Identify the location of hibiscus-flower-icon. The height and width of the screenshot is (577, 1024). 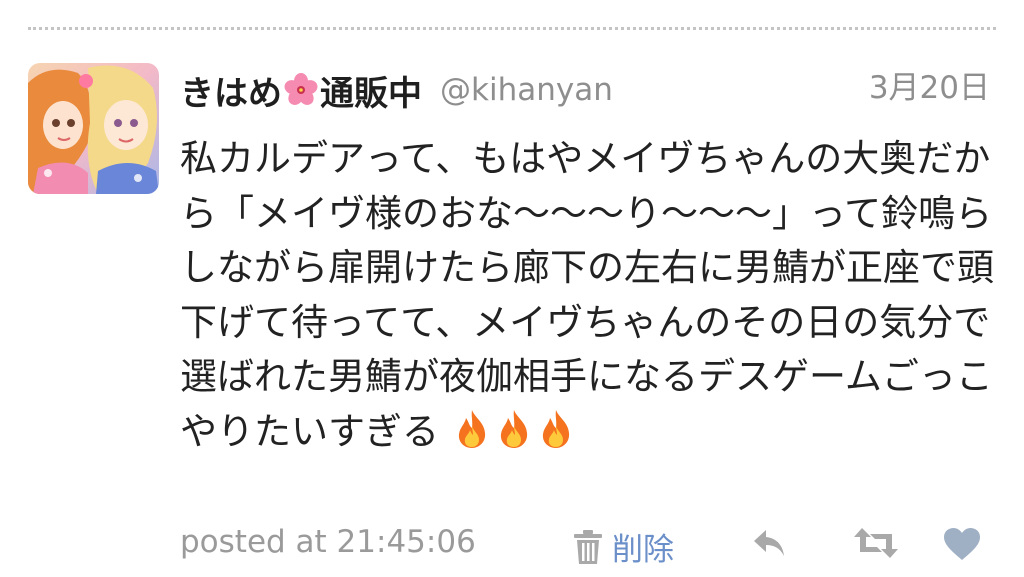
(301, 89).